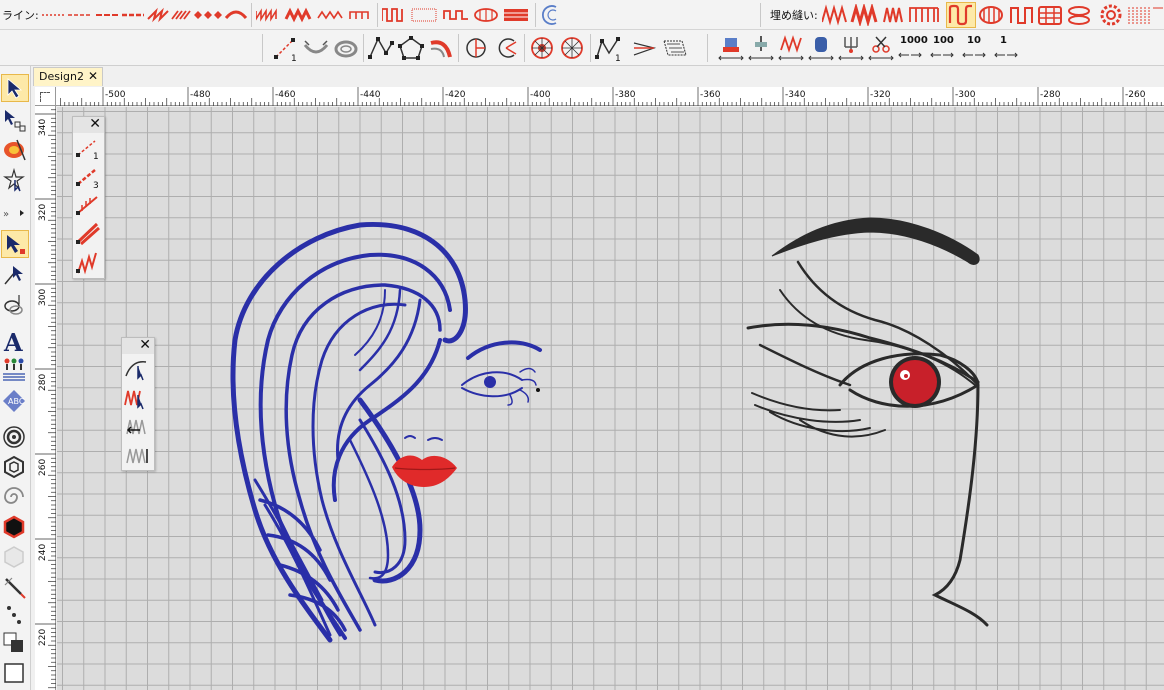 Image resolution: width=1164 pixels, height=690 pixels. I want to click on eye-design, so click(867, 422).